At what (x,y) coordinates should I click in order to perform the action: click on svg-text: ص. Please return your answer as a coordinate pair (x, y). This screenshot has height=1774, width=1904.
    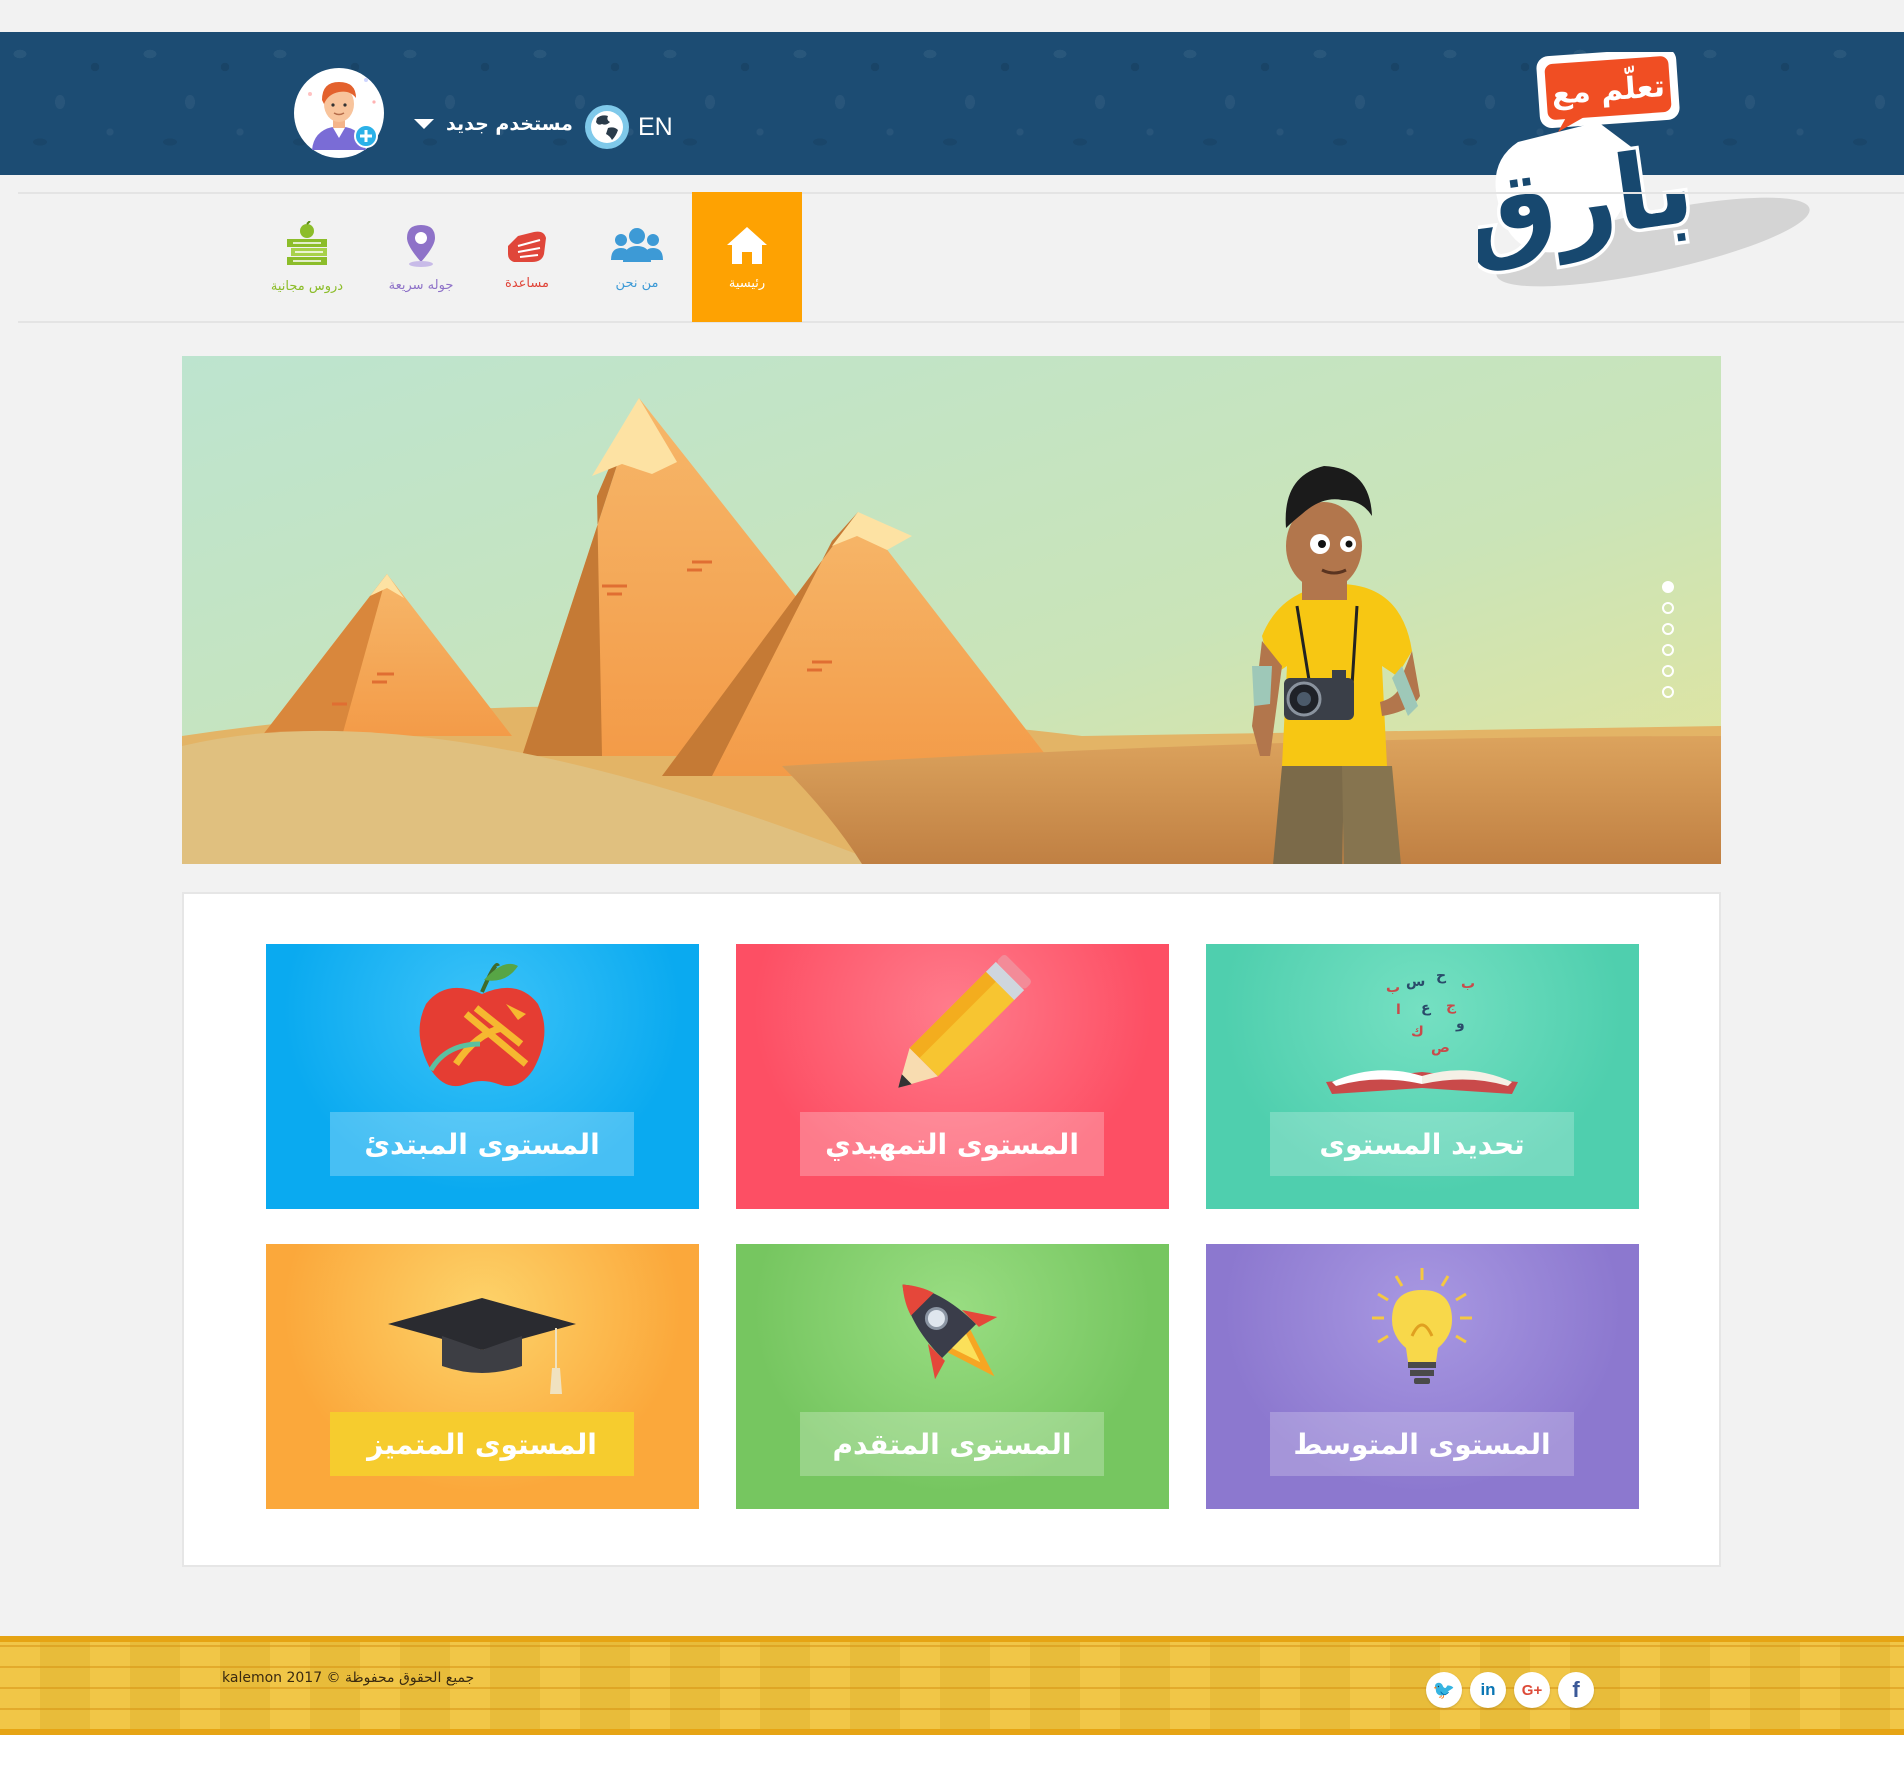
    Looking at the image, I should click on (1440, 1048).